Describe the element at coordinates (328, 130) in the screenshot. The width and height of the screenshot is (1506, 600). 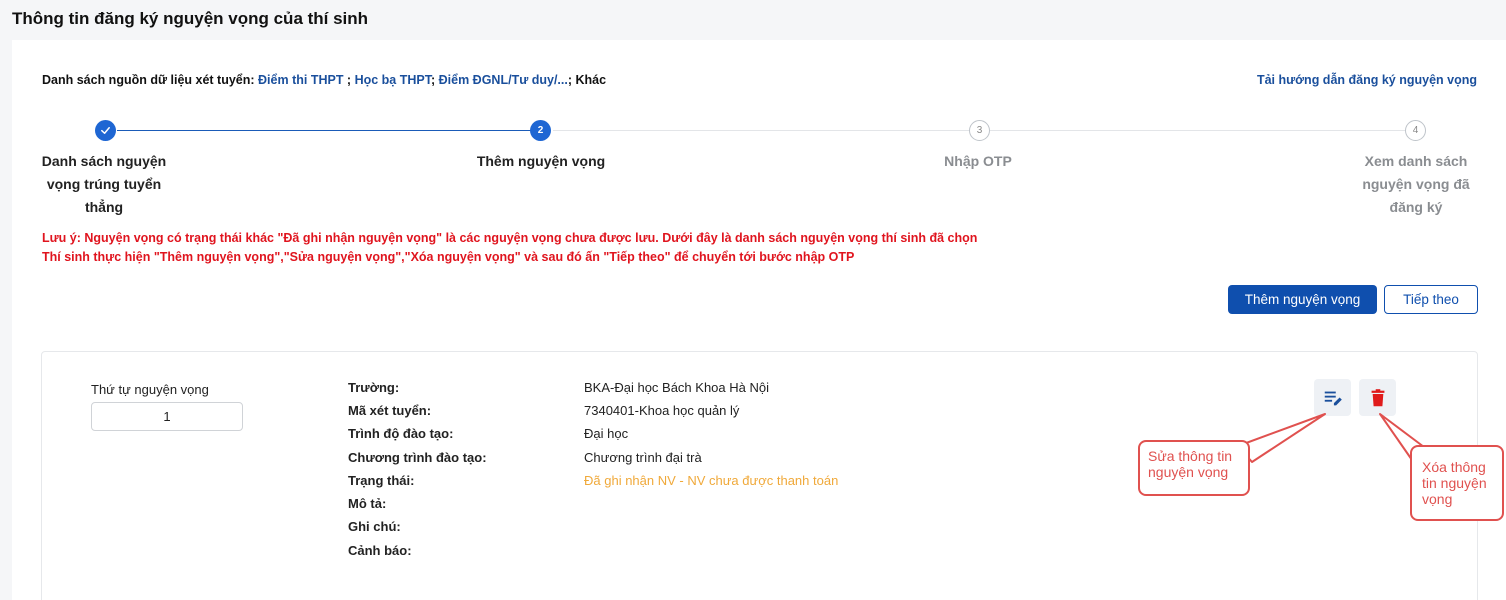
I see `step-connector-complete` at that location.